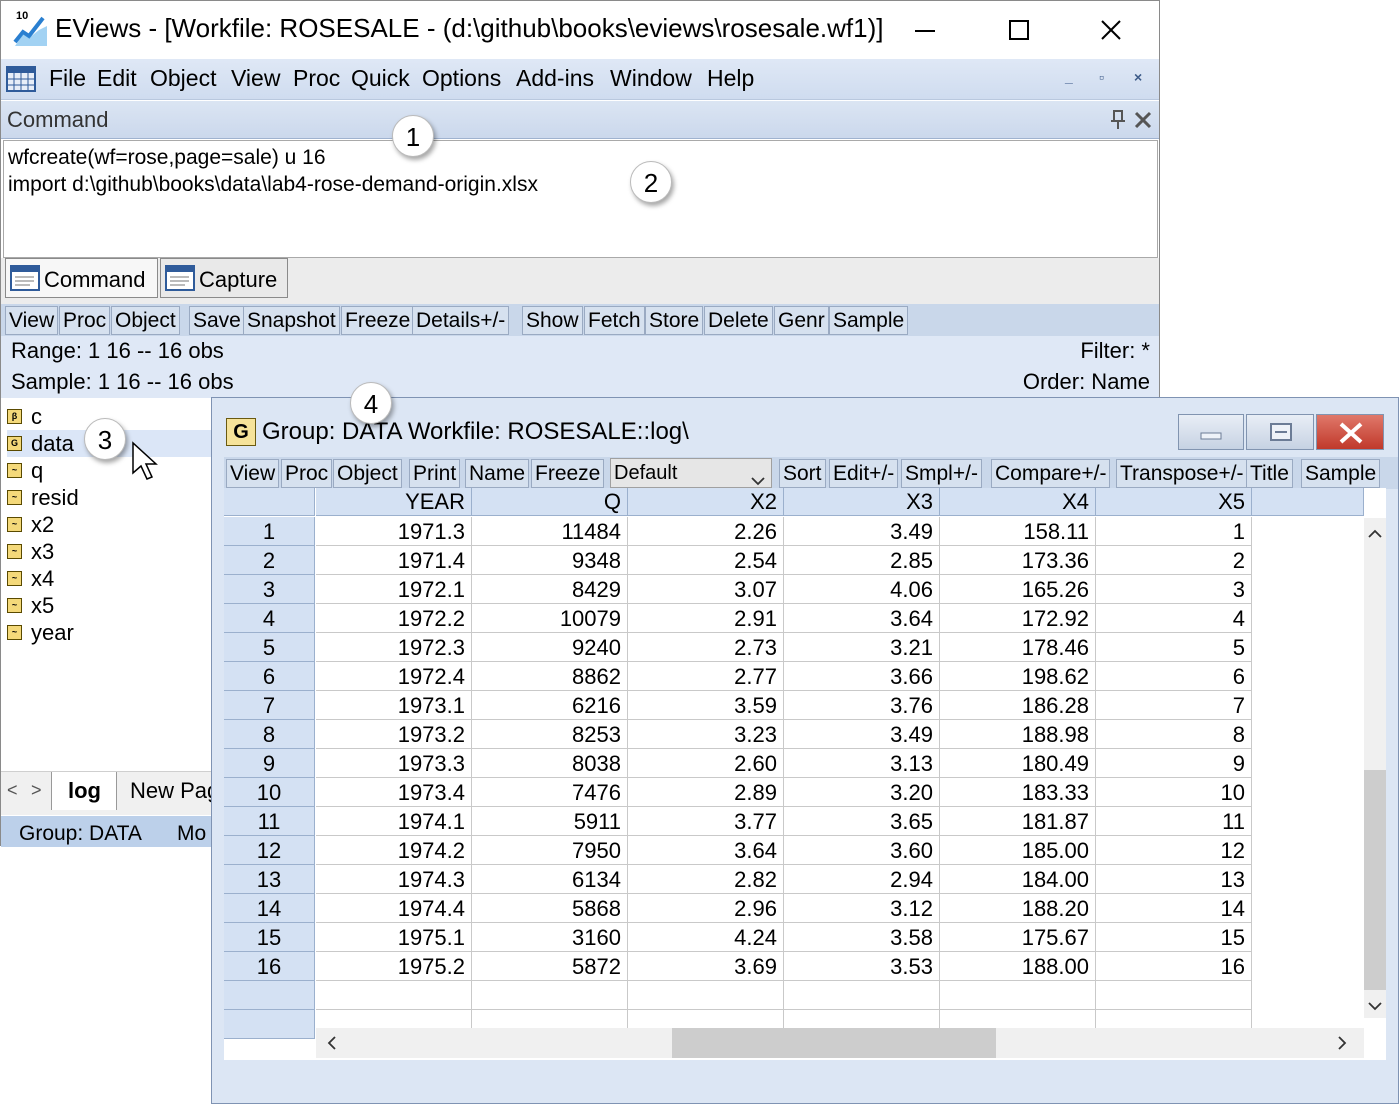  What do you see at coordinates (1182, 473) in the screenshot?
I see `group-transpose-button: Transpose+/-` at bounding box center [1182, 473].